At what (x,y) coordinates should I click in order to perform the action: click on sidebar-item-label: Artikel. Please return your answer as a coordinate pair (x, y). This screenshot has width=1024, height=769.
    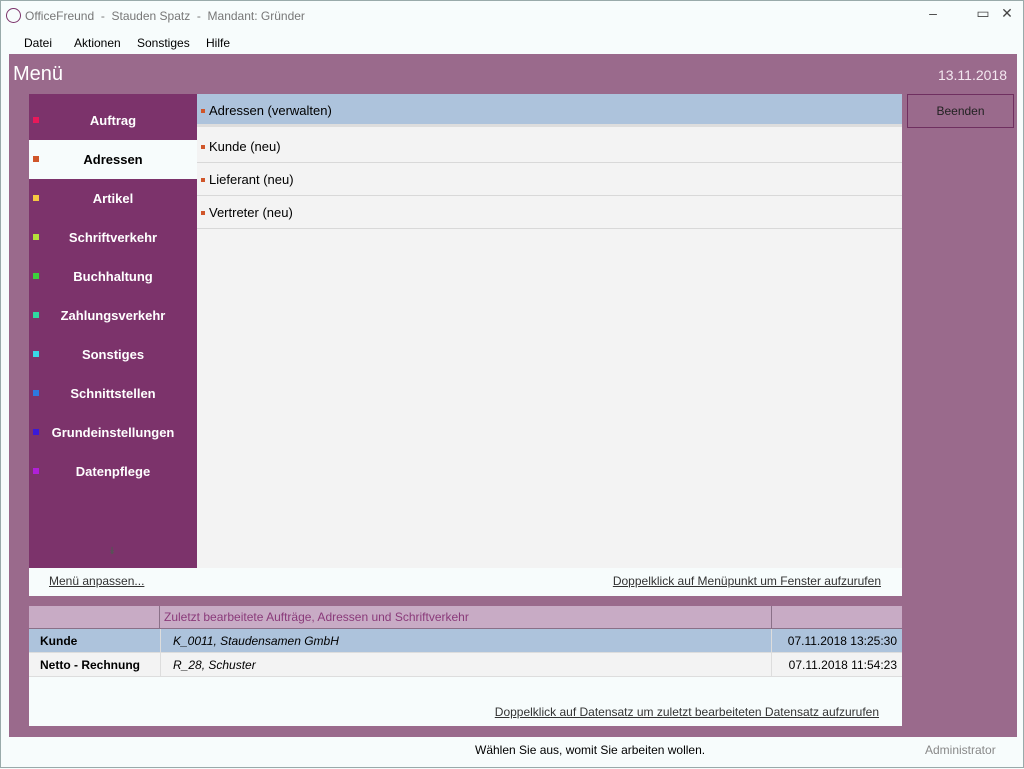
    Looking at the image, I should click on (113, 198).